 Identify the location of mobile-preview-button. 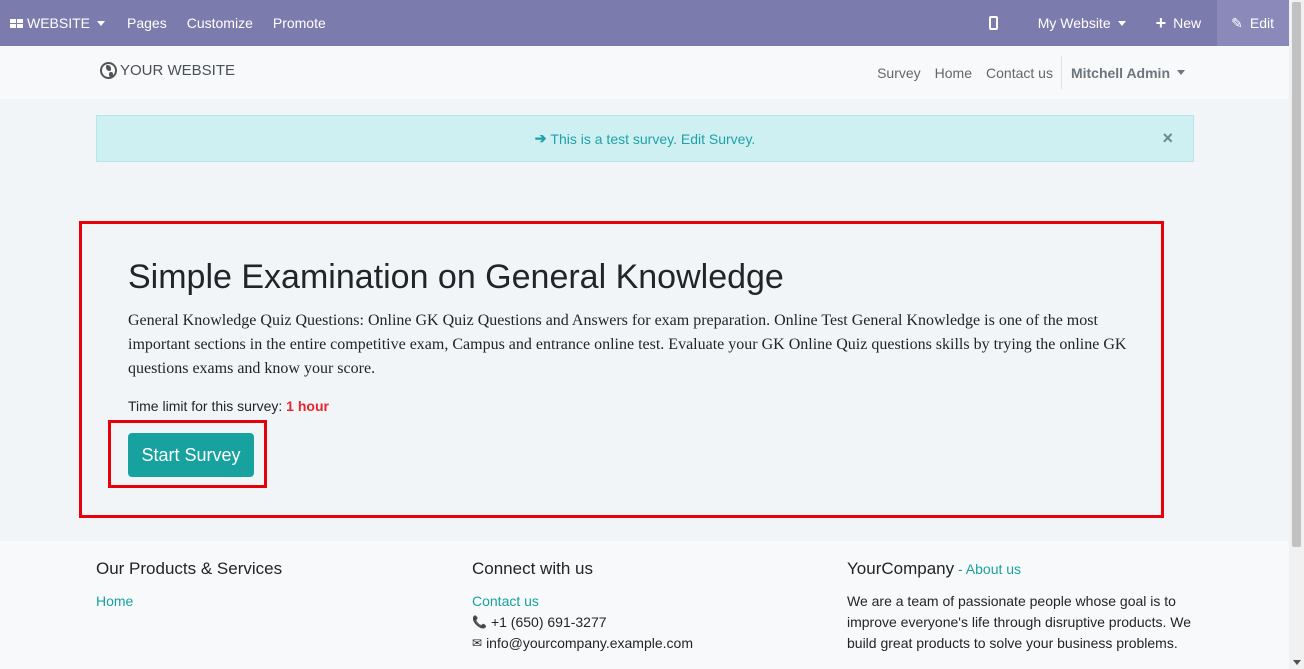
(1003, 23).